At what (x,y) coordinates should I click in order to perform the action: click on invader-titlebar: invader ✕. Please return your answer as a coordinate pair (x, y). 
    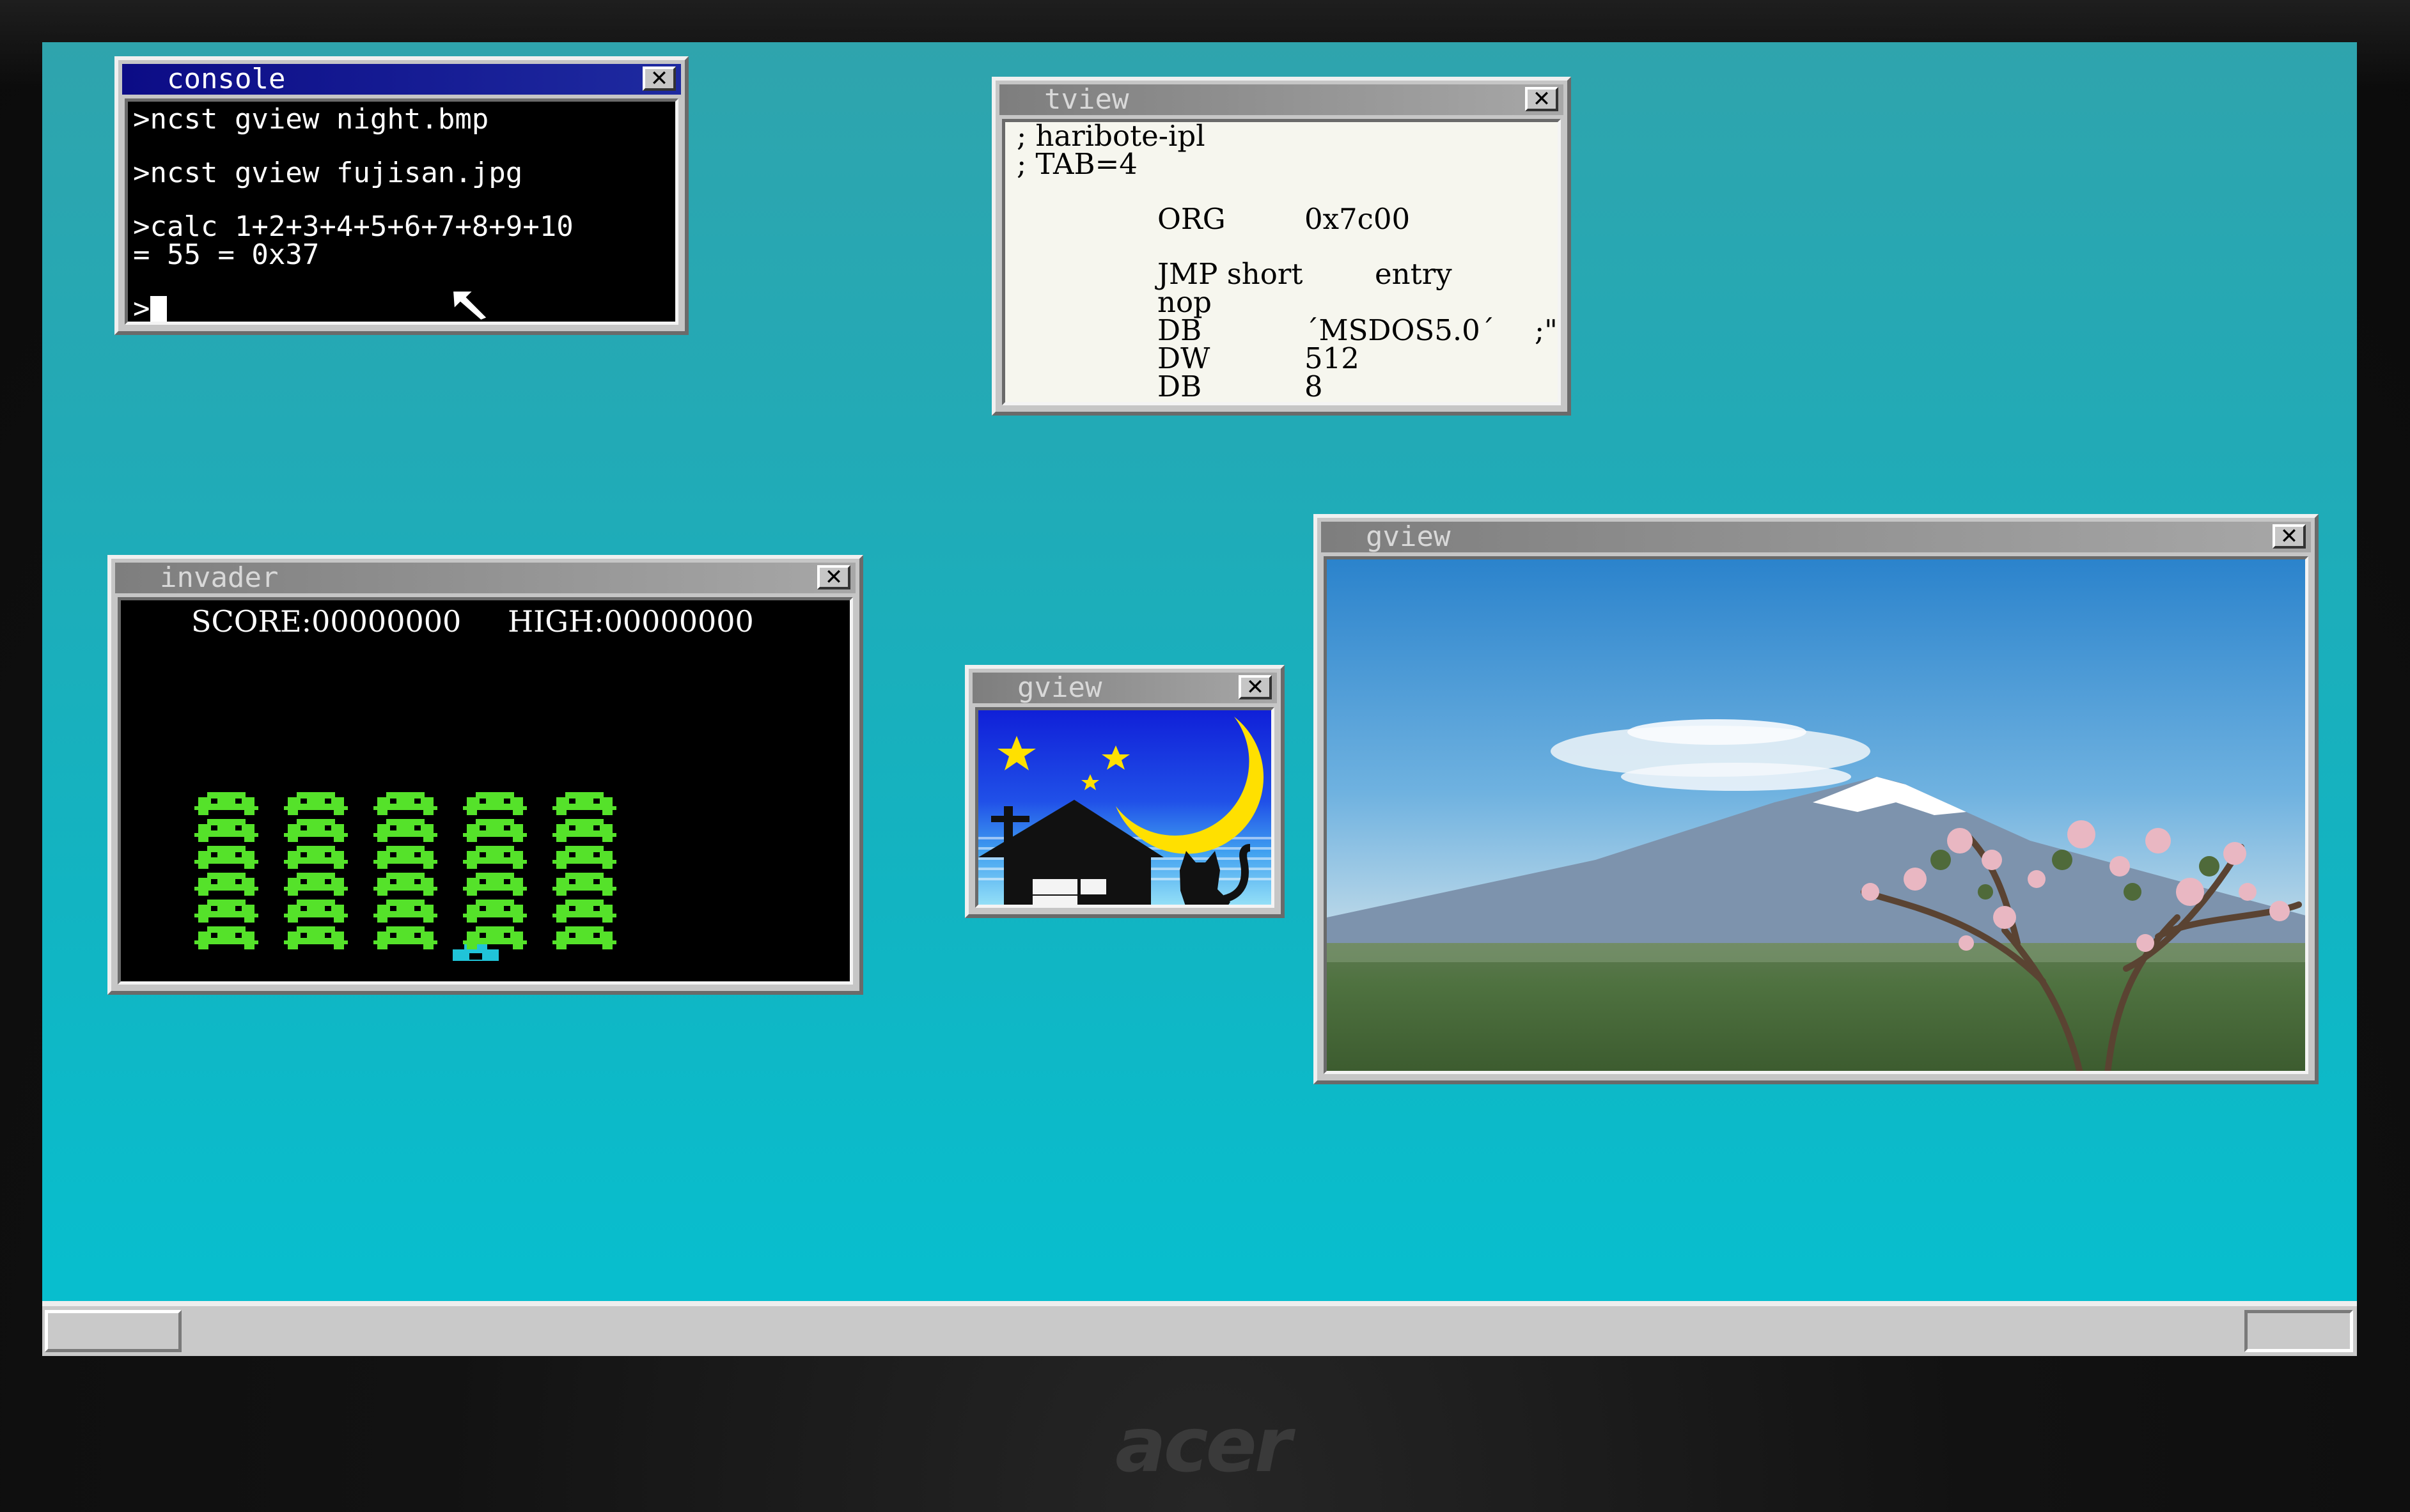
    Looking at the image, I should click on (485, 578).